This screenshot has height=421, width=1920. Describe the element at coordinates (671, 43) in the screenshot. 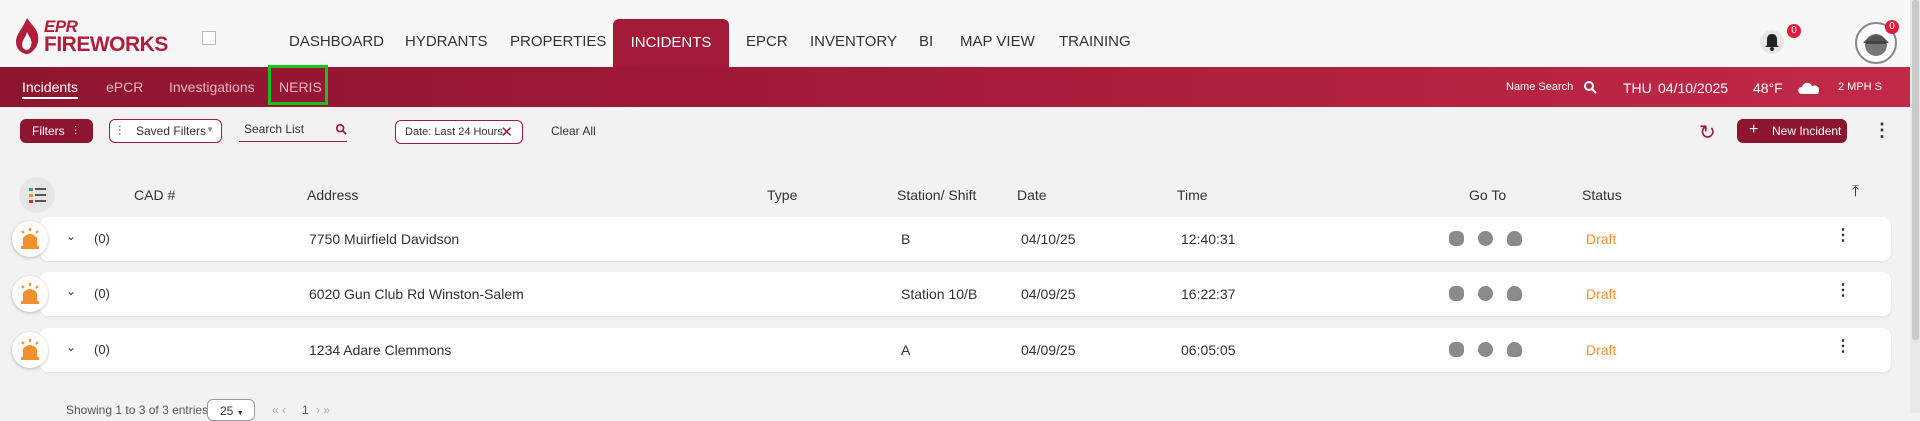

I see `nav-incidents: INCIDENTS` at that location.